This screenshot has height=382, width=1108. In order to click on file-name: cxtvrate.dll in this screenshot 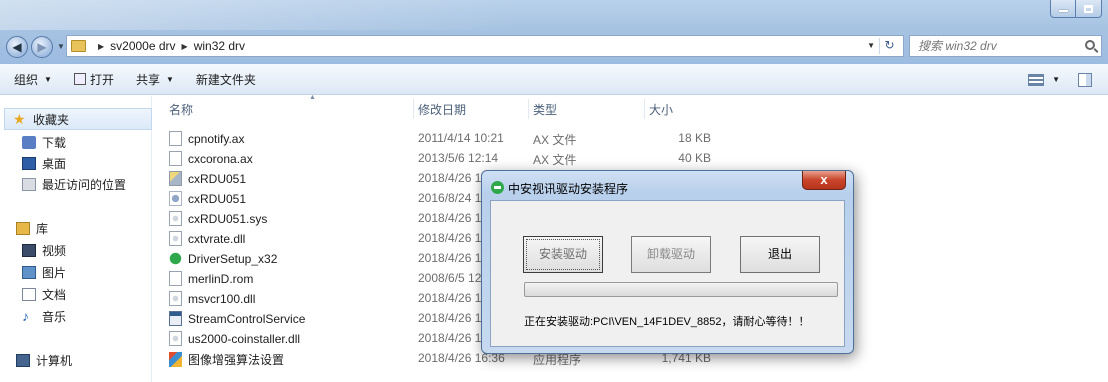, I will do `click(217, 238)`.